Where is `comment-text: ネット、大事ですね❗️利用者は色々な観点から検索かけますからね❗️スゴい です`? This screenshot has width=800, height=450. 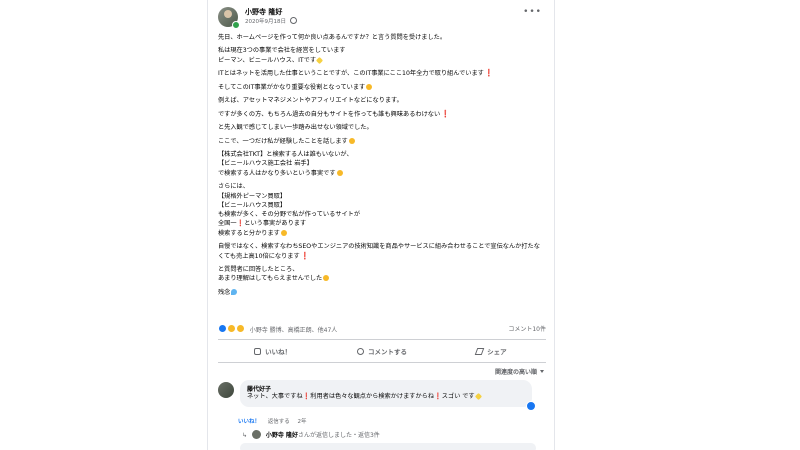
comment-text: ネット、大事ですね❗️利用者は色々な観点から検索かけますからね❗️スゴい です is located at coordinates (386, 397).